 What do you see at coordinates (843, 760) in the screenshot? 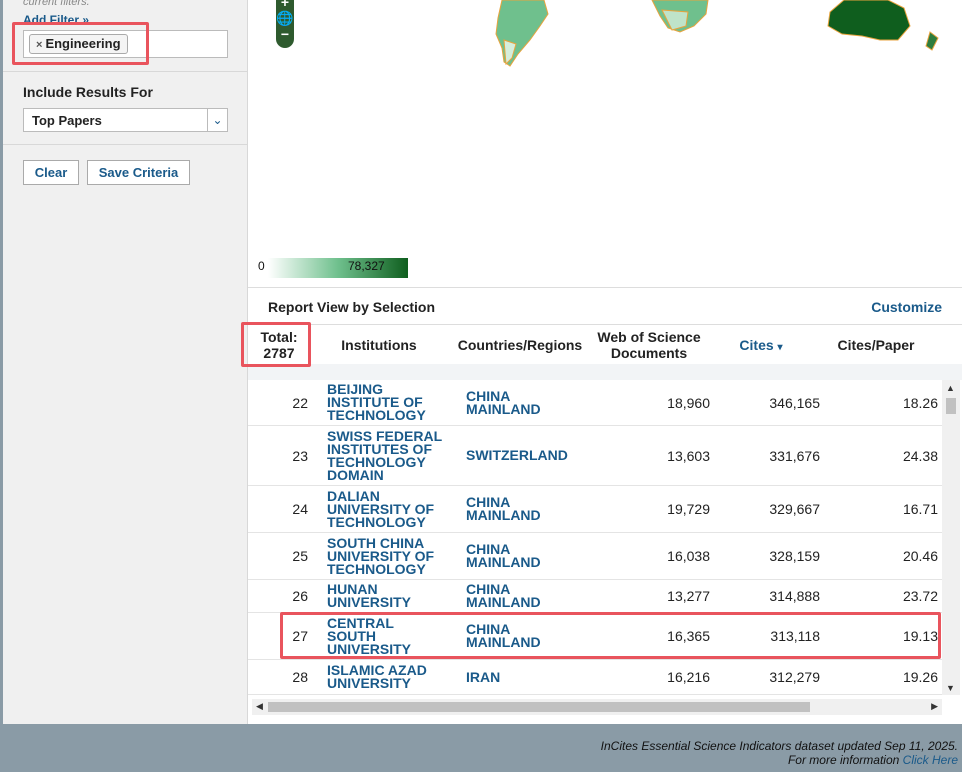
I see `more-info-text: For more information` at bounding box center [843, 760].